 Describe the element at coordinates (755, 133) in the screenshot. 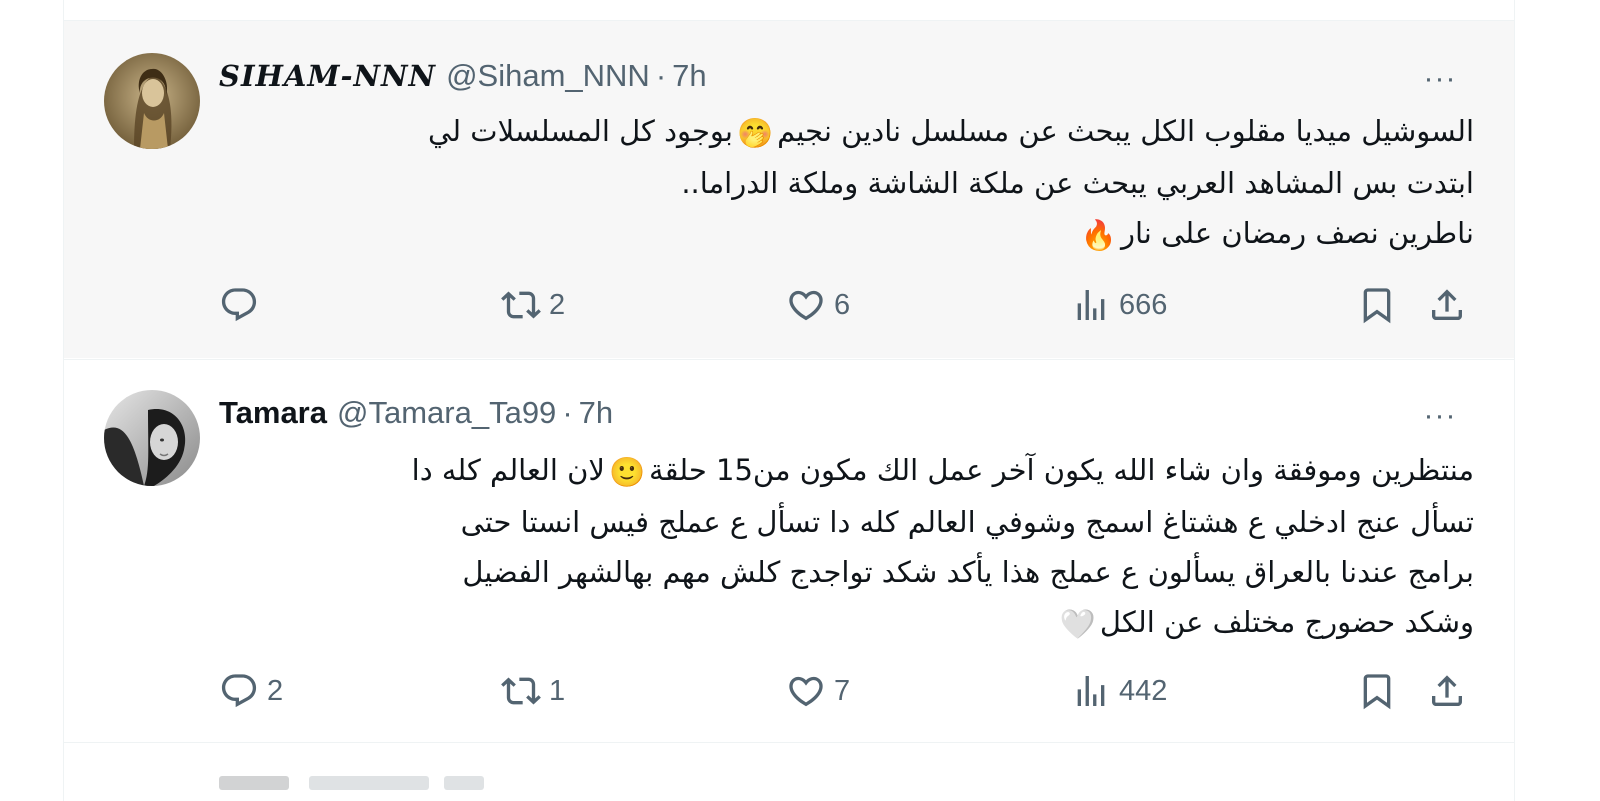

I see `face-with-hand-over-mouth-emoji: 🤭` at that location.